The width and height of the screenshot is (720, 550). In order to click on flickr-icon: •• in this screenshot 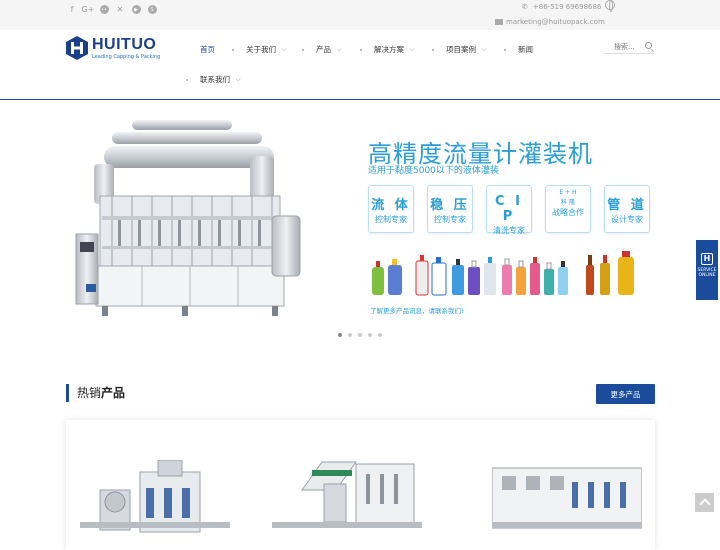, I will do `click(104, 9)`.